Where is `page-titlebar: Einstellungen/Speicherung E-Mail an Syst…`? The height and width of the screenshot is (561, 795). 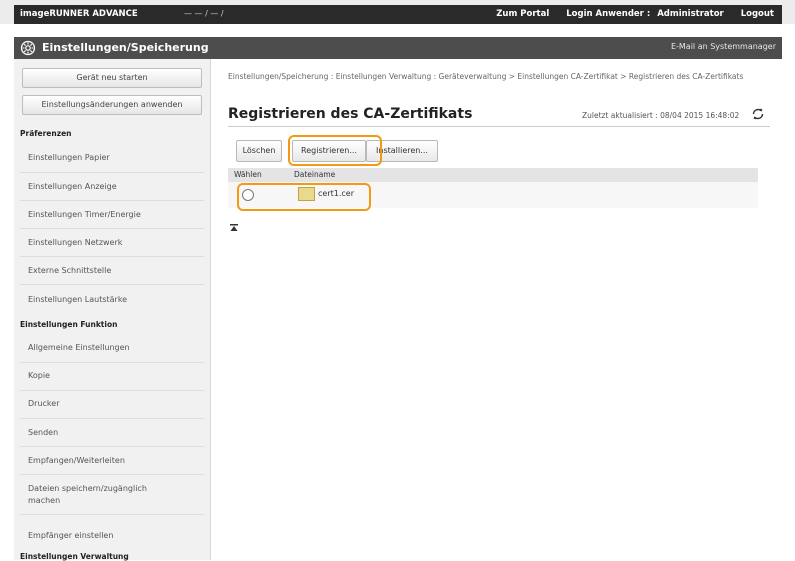
page-titlebar: Einstellungen/Speicherung E-Mail an Syst… is located at coordinates (398, 48).